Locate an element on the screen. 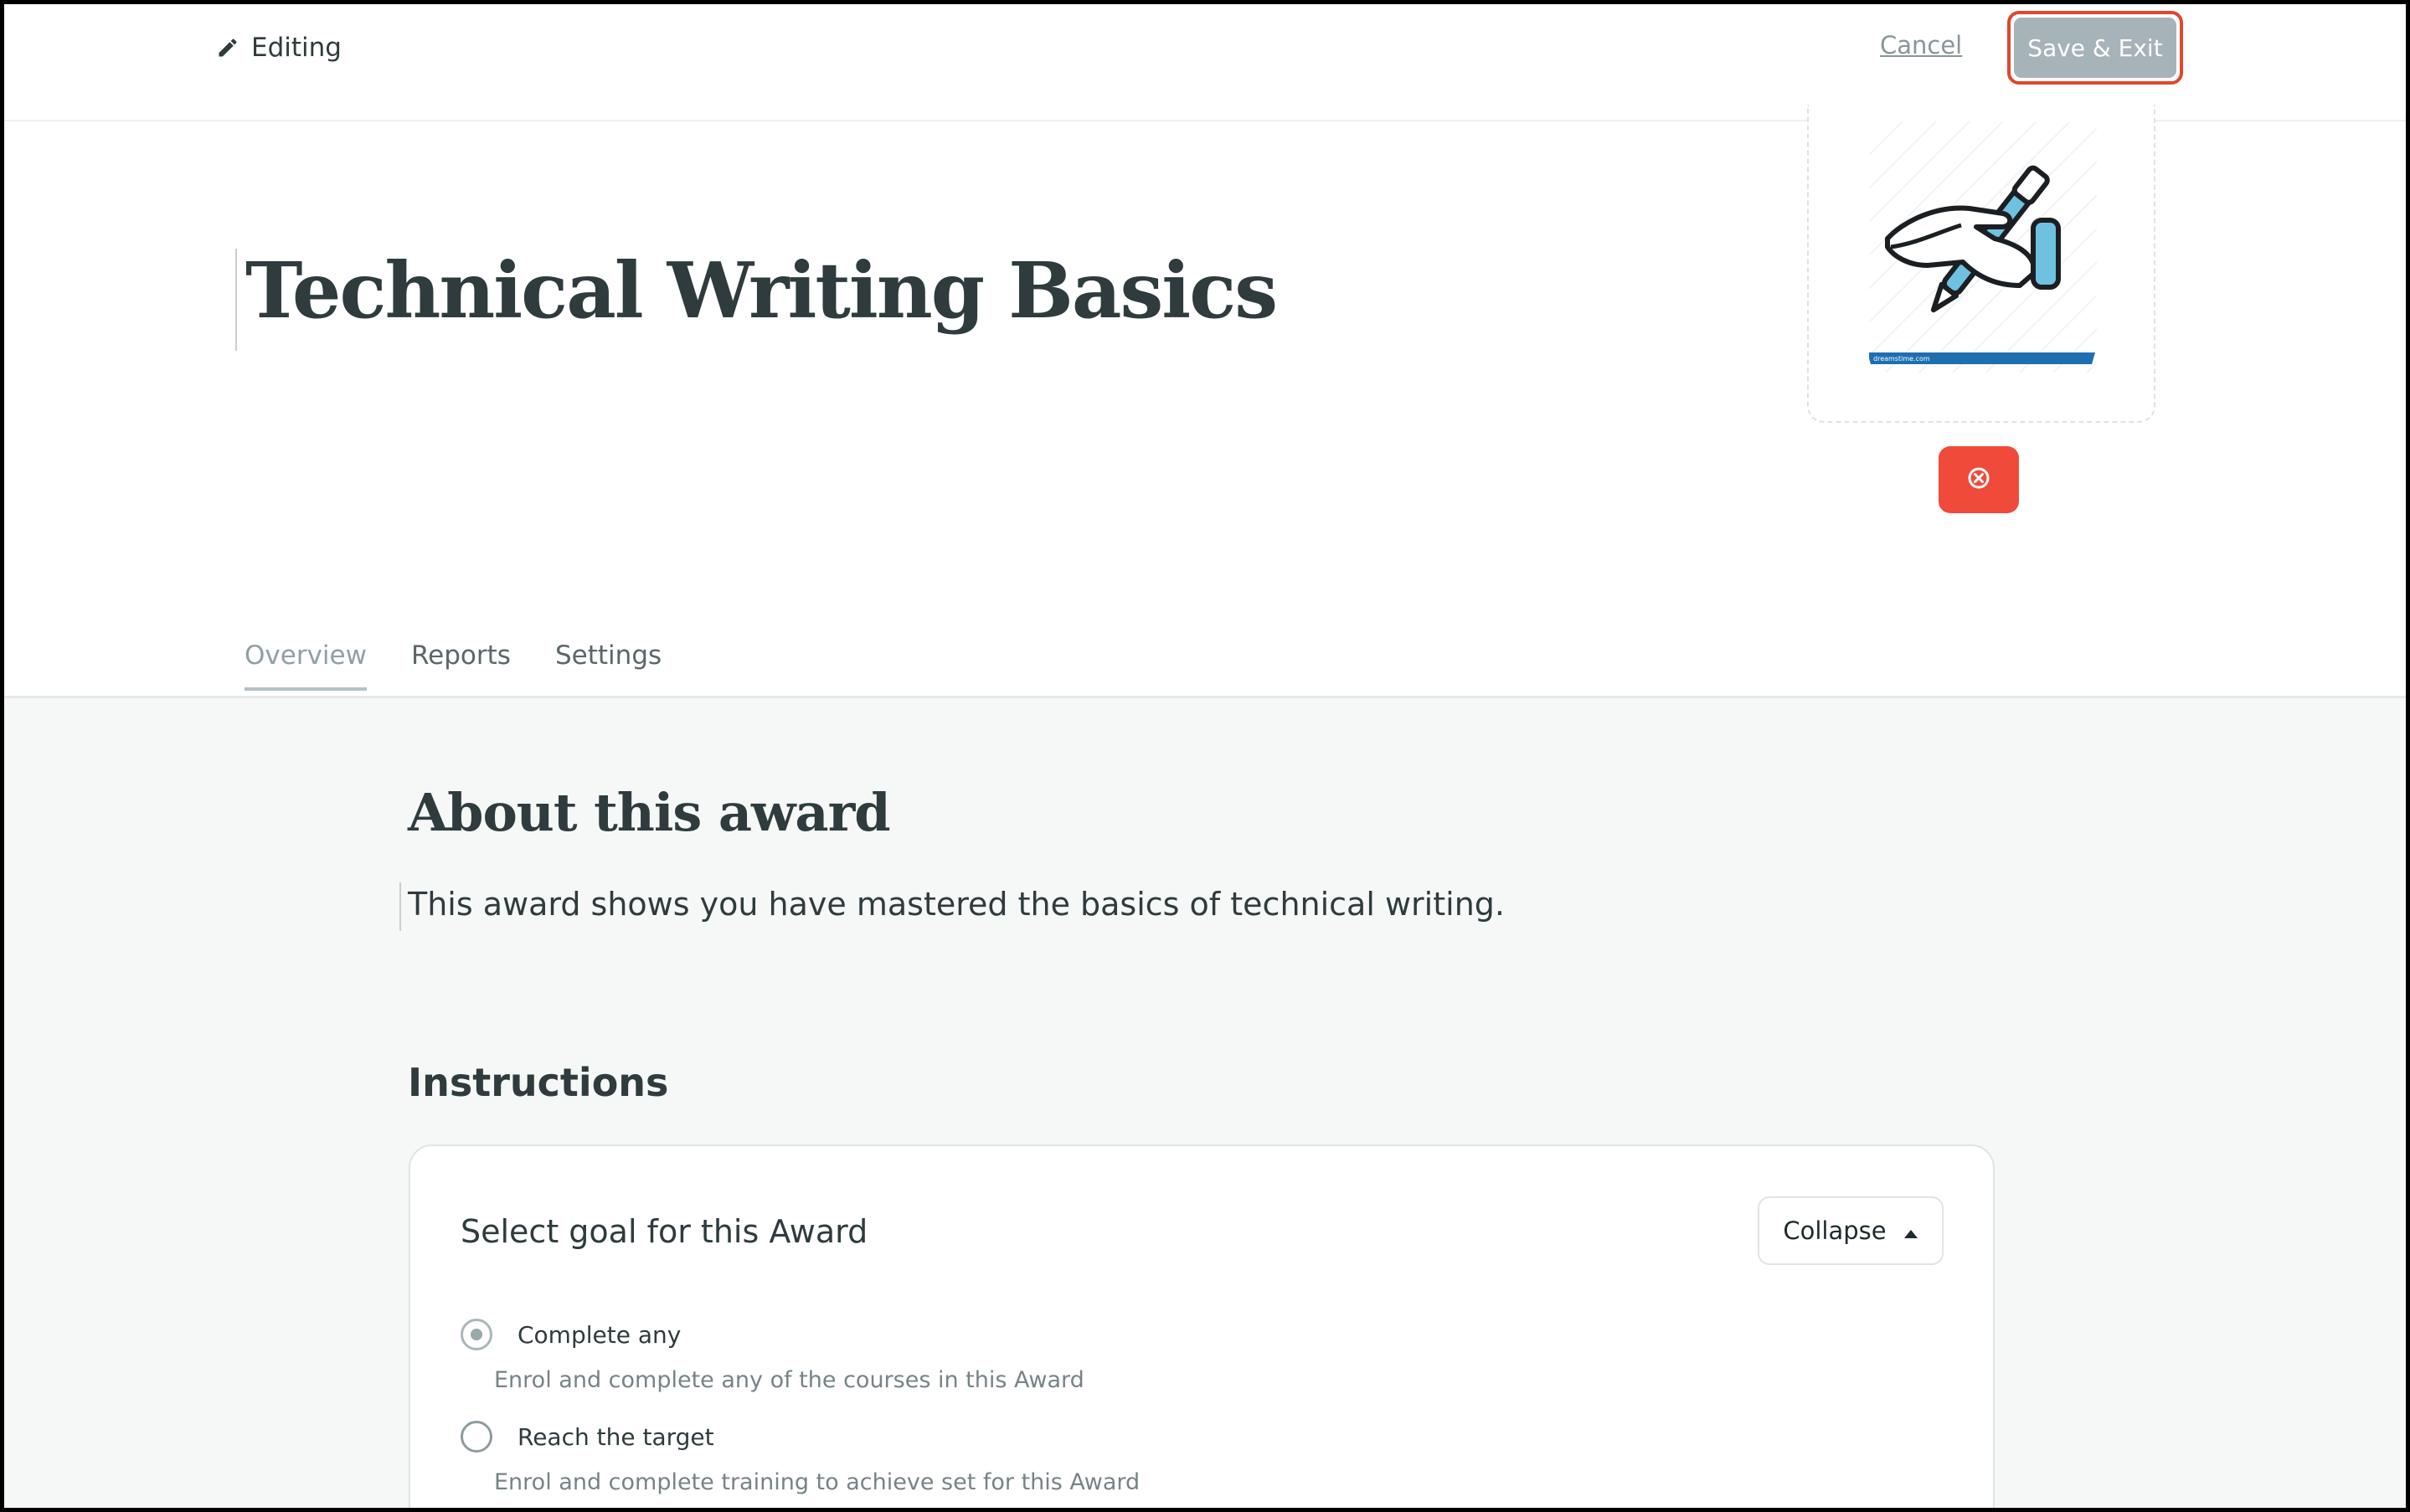  instructions-heading: Instructions is located at coordinates (538, 1082).